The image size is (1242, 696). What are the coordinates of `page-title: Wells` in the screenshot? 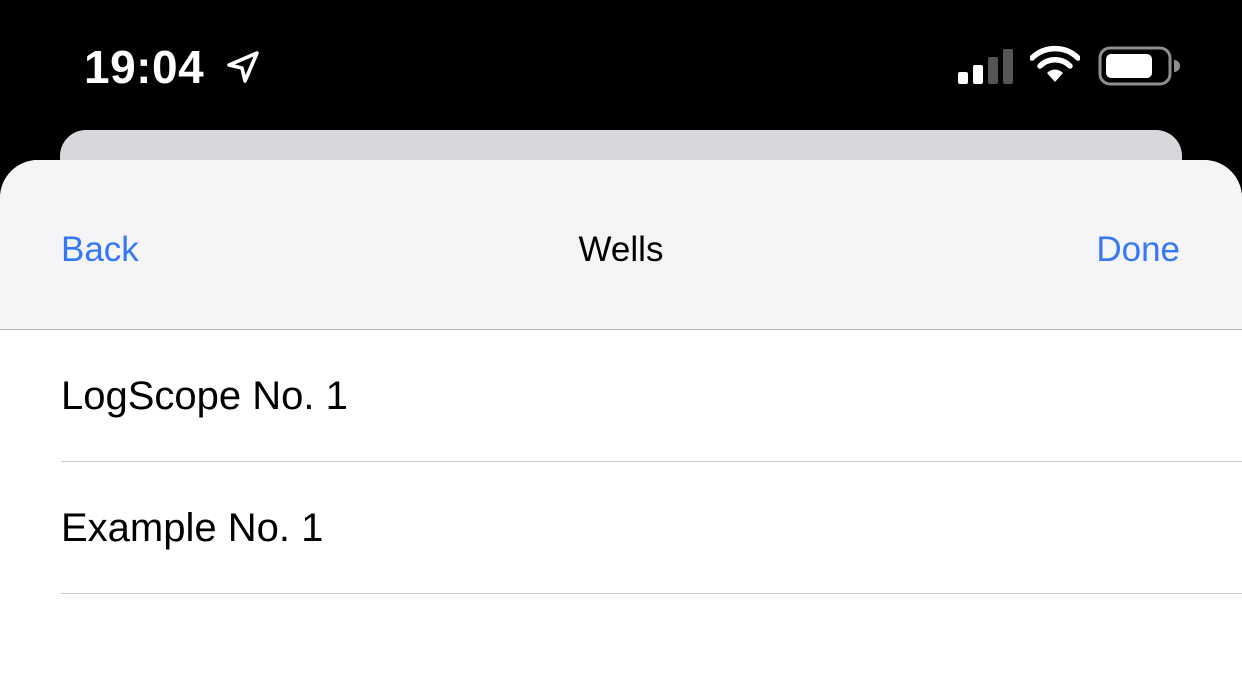 It's located at (621, 249).